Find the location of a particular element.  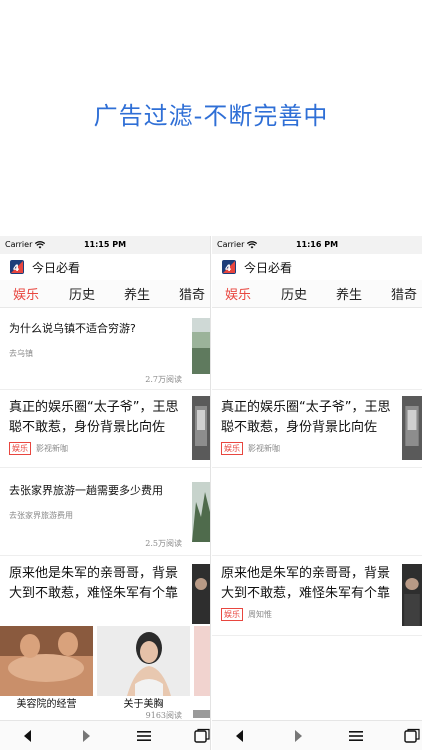

headline: 广告过滤-不断完善中 is located at coordinates (211, 116).